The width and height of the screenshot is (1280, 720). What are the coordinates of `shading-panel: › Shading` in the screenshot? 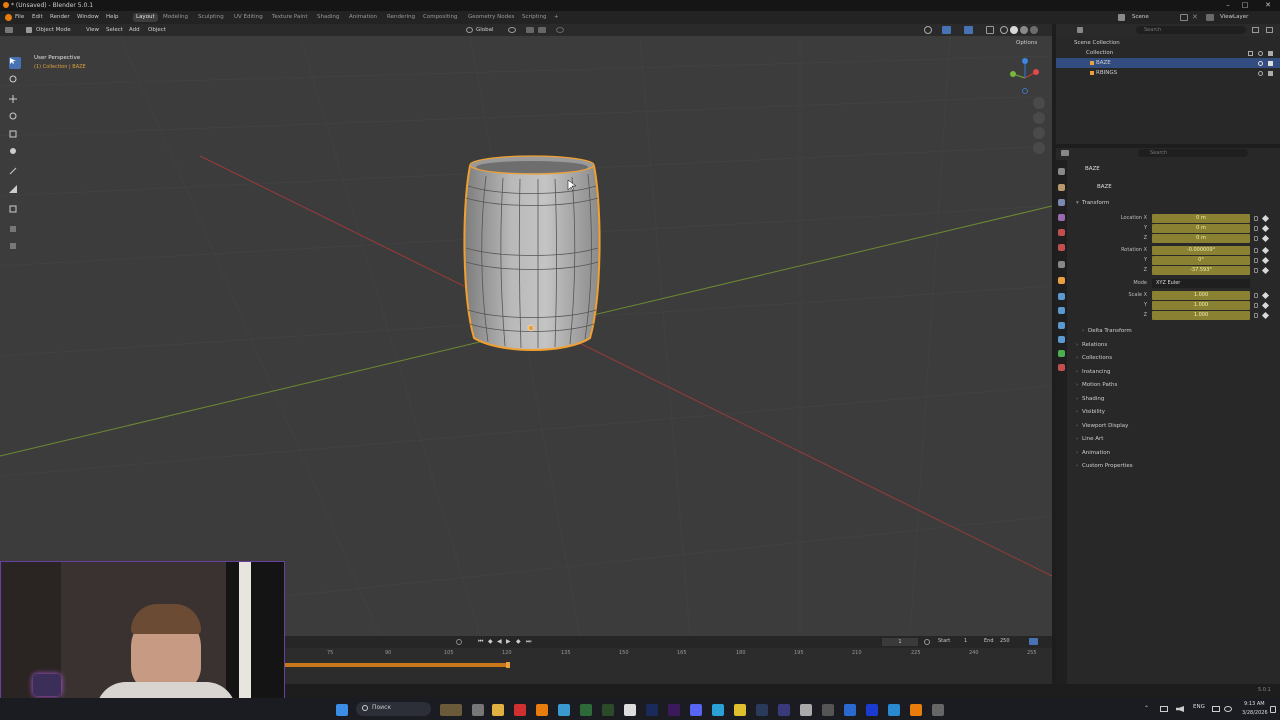 It's located at (1090, 399).